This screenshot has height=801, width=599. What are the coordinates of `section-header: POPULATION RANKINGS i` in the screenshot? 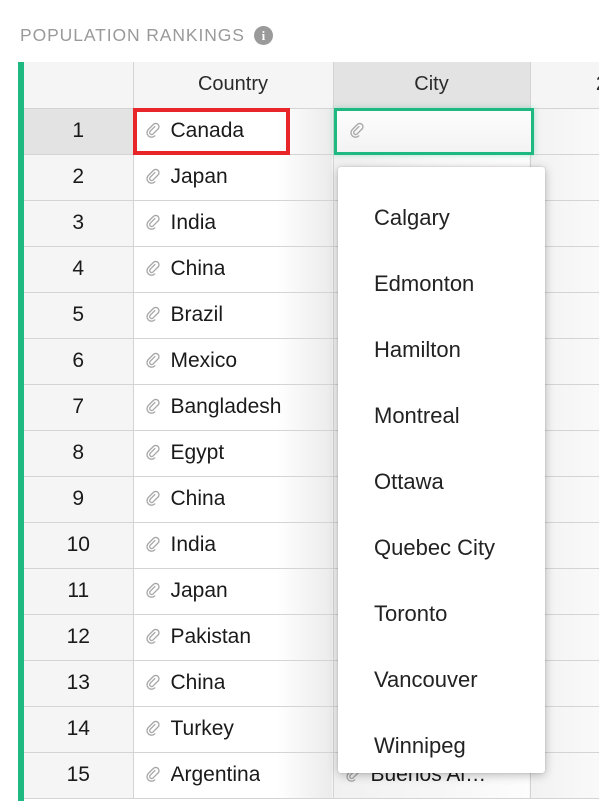 It's located at (146, 35).